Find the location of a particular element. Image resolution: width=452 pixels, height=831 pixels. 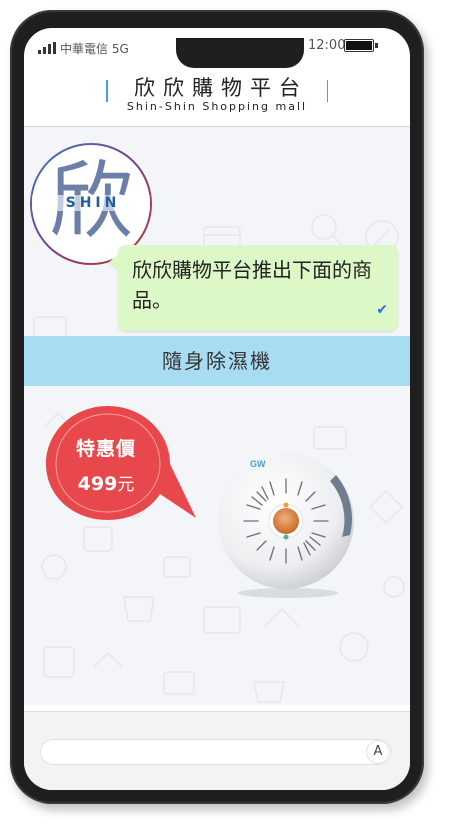

header-divider-right is located at coordinates (327, 91).